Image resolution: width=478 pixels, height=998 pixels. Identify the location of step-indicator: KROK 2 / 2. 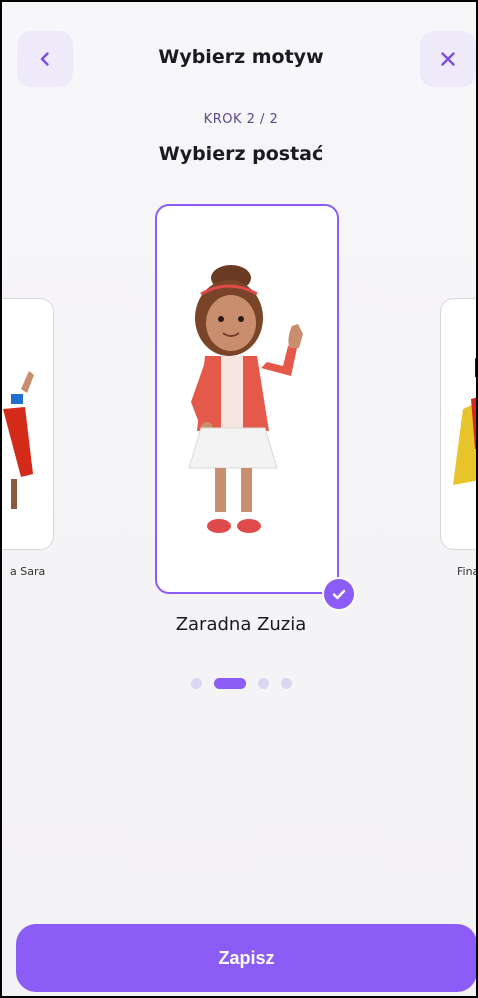
(241, 119).